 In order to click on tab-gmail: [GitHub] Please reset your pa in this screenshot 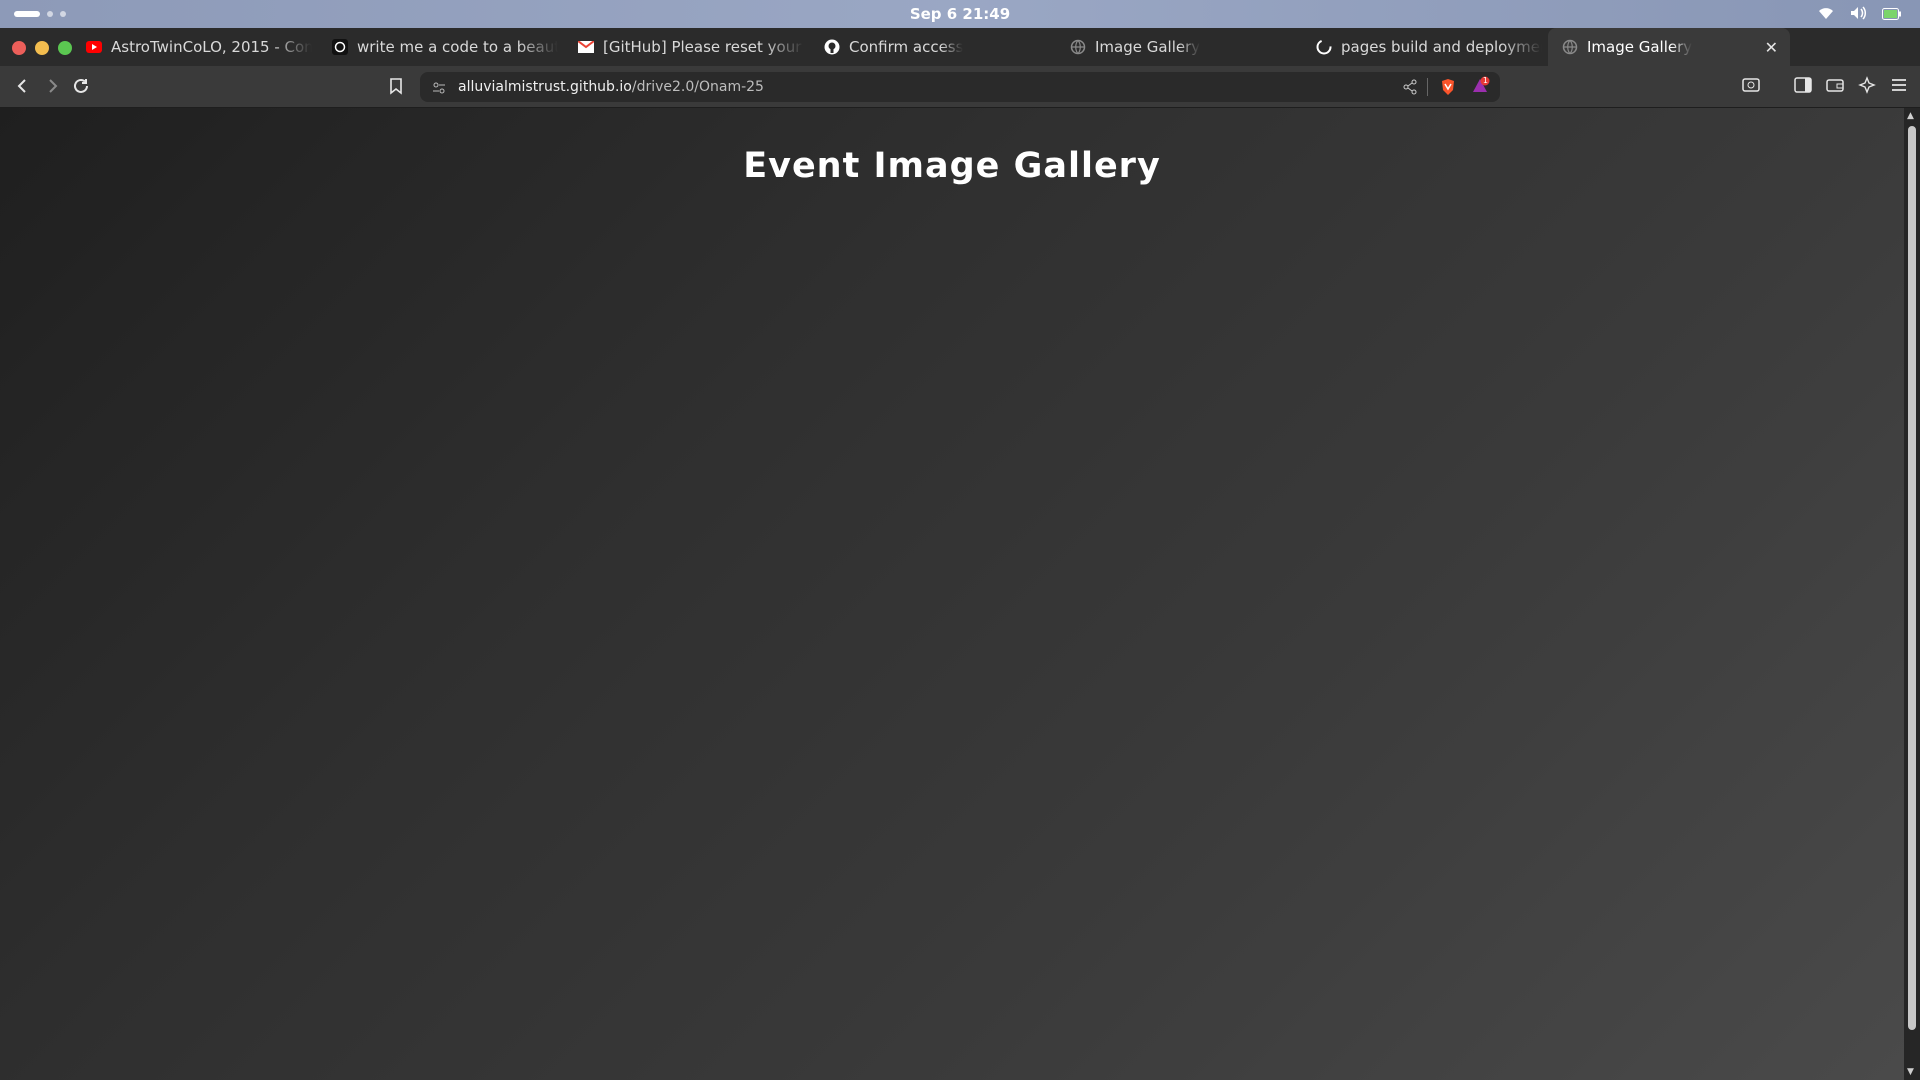, I will do `click(684, 47)`.